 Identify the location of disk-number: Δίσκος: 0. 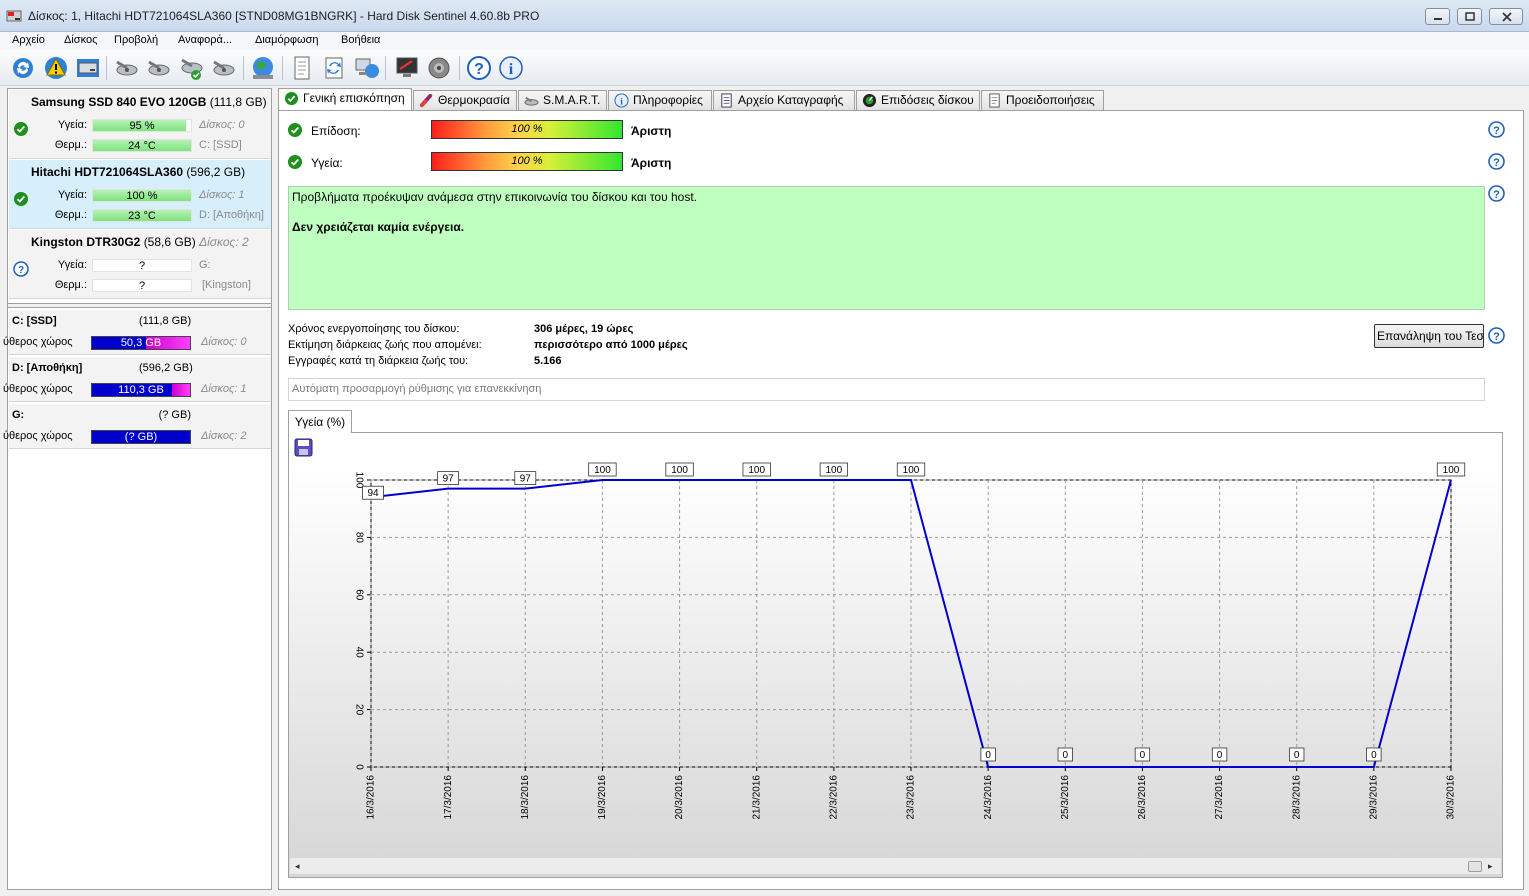
(222, 125).